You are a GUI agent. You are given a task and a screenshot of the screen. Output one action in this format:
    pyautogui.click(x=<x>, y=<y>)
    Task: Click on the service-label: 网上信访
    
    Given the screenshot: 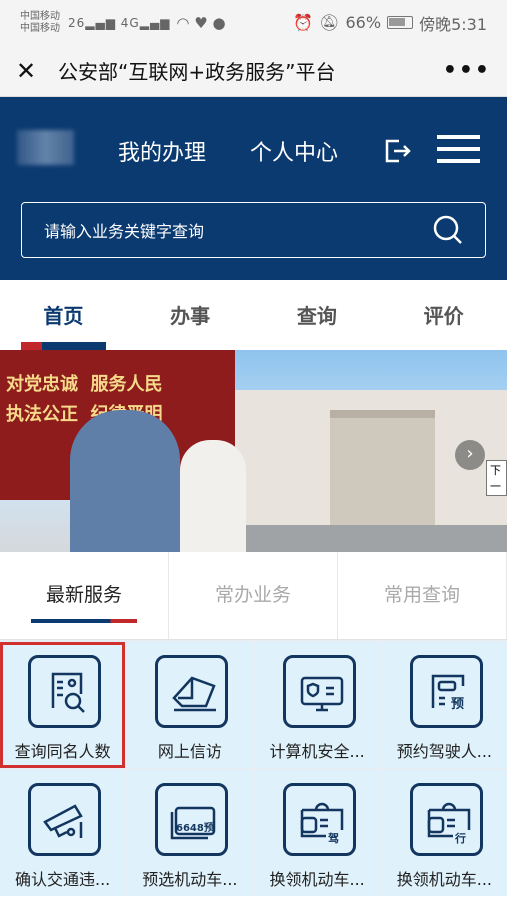 What is the action you would take?
    pyautogui.click(x=189, y=751)
    